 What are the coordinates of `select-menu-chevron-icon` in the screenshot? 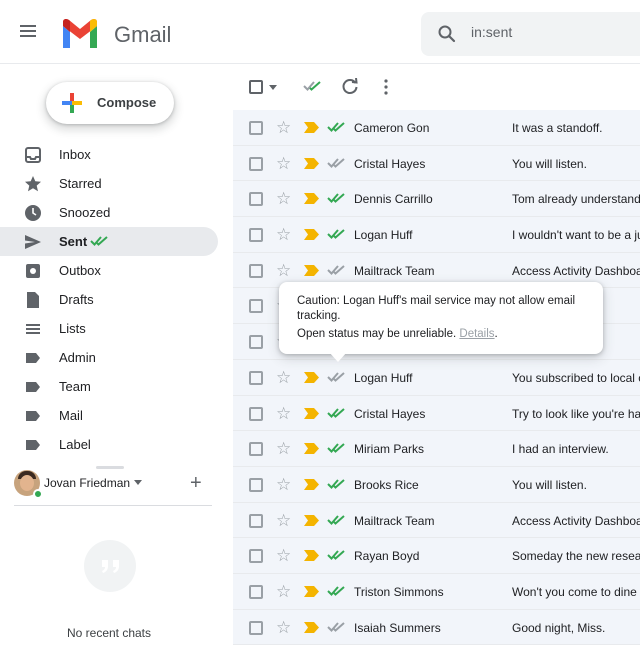 It's located at (273, 87).